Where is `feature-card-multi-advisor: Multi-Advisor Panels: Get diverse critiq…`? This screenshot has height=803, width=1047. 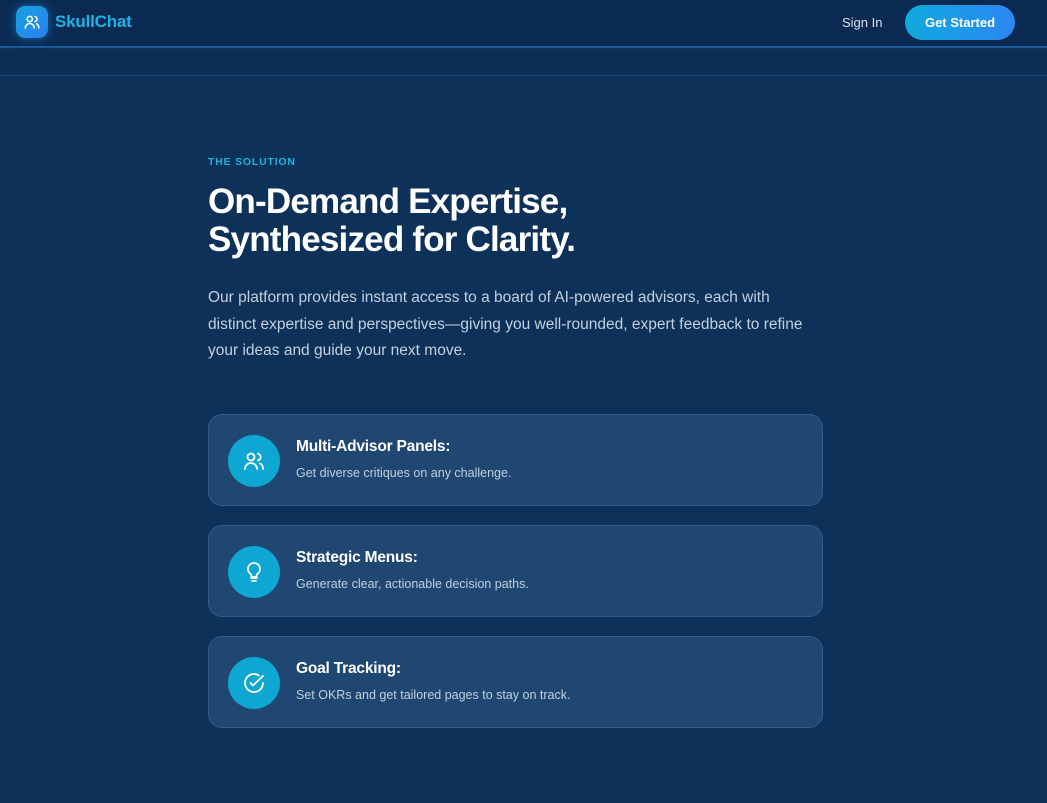 feature-card-multi-advisor: Multi-Advisor Panels: Get diverse critiq… is located at coordinates (515, 460).